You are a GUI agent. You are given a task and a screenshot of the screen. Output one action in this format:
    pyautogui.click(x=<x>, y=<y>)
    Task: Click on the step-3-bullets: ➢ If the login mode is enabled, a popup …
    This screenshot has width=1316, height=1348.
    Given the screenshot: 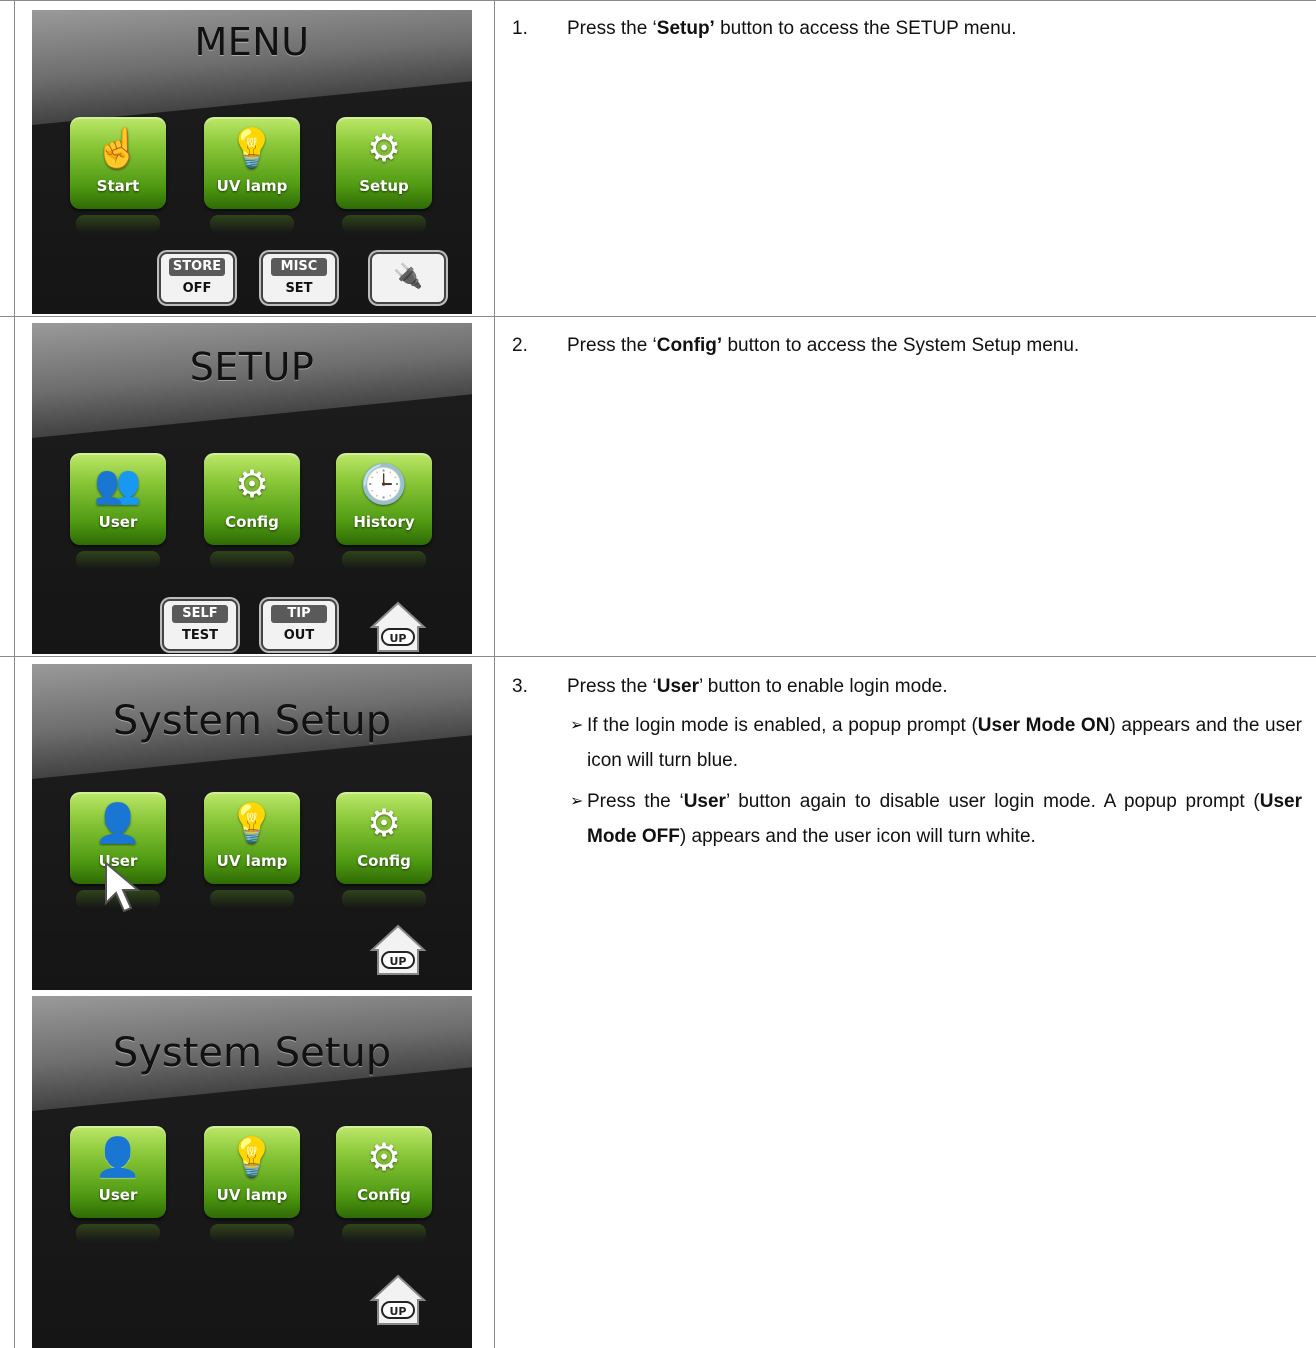 What is the action you would take?
    pyautogui.click(x=907, y=781)
    